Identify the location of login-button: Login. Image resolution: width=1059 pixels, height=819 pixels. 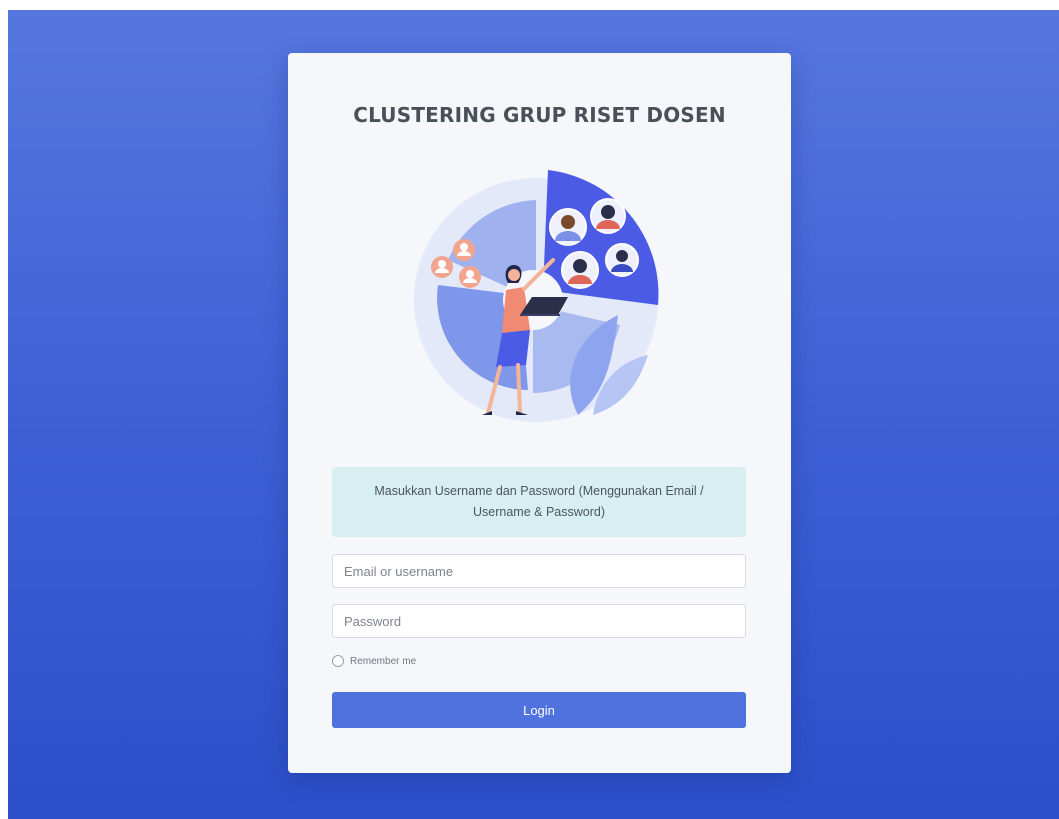
(539, 710).